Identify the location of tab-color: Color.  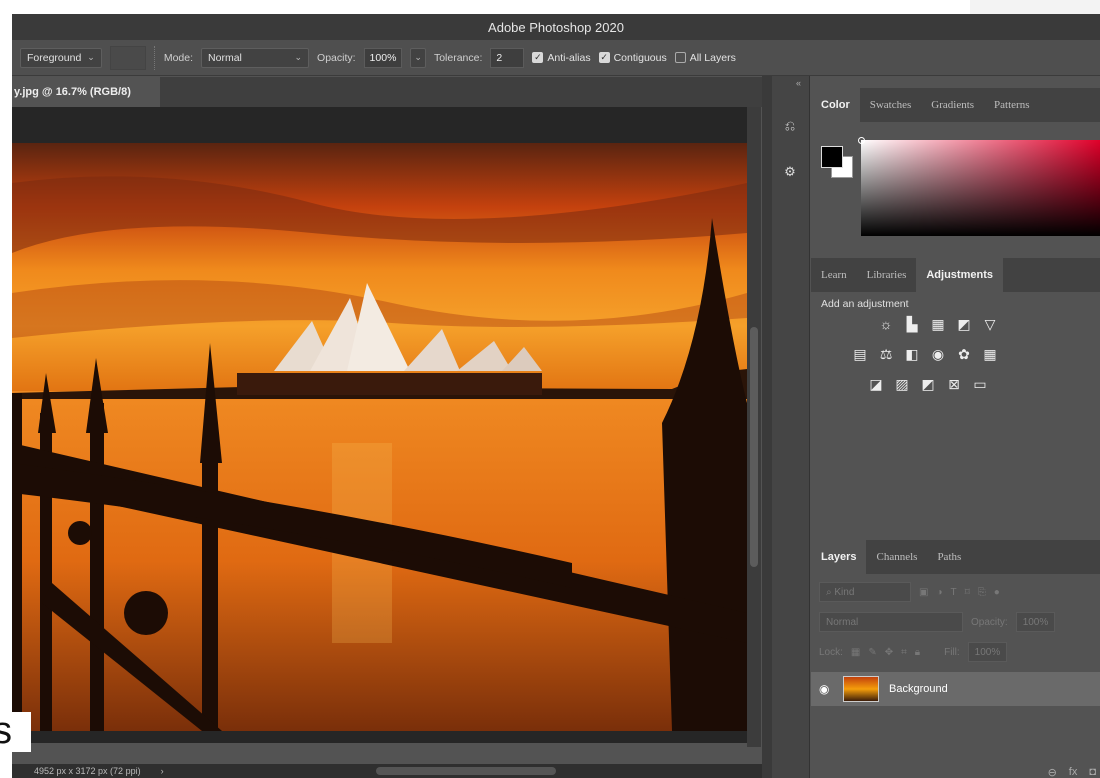
(835, 105).